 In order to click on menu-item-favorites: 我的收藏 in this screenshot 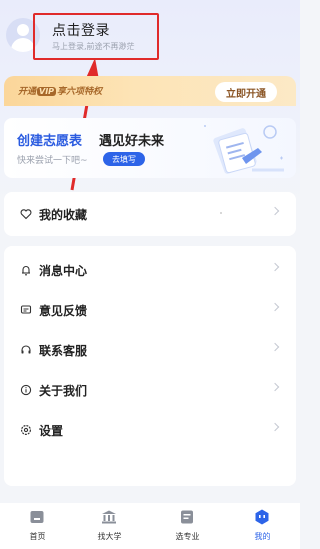, I will do `click(150, 214)`.